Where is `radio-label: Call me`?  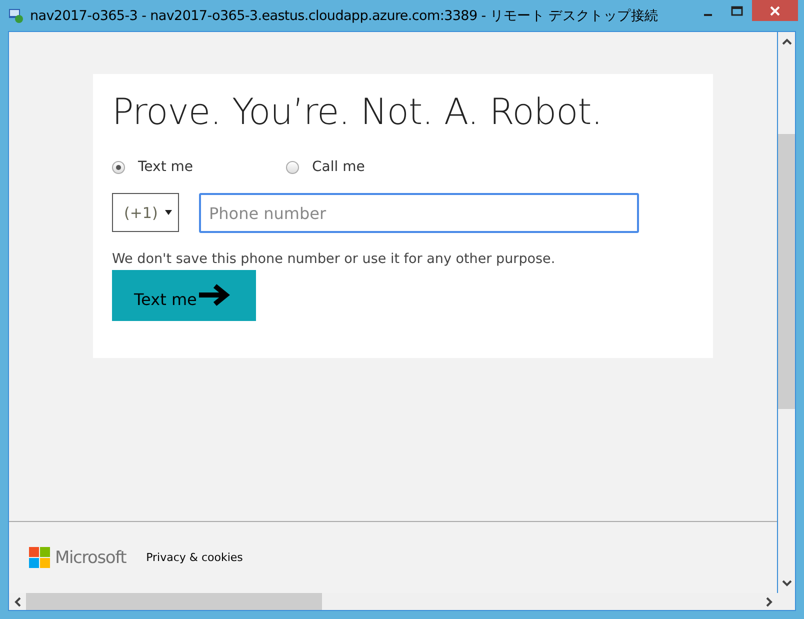 radio-label: Call me is located at coordinates (338, 167).